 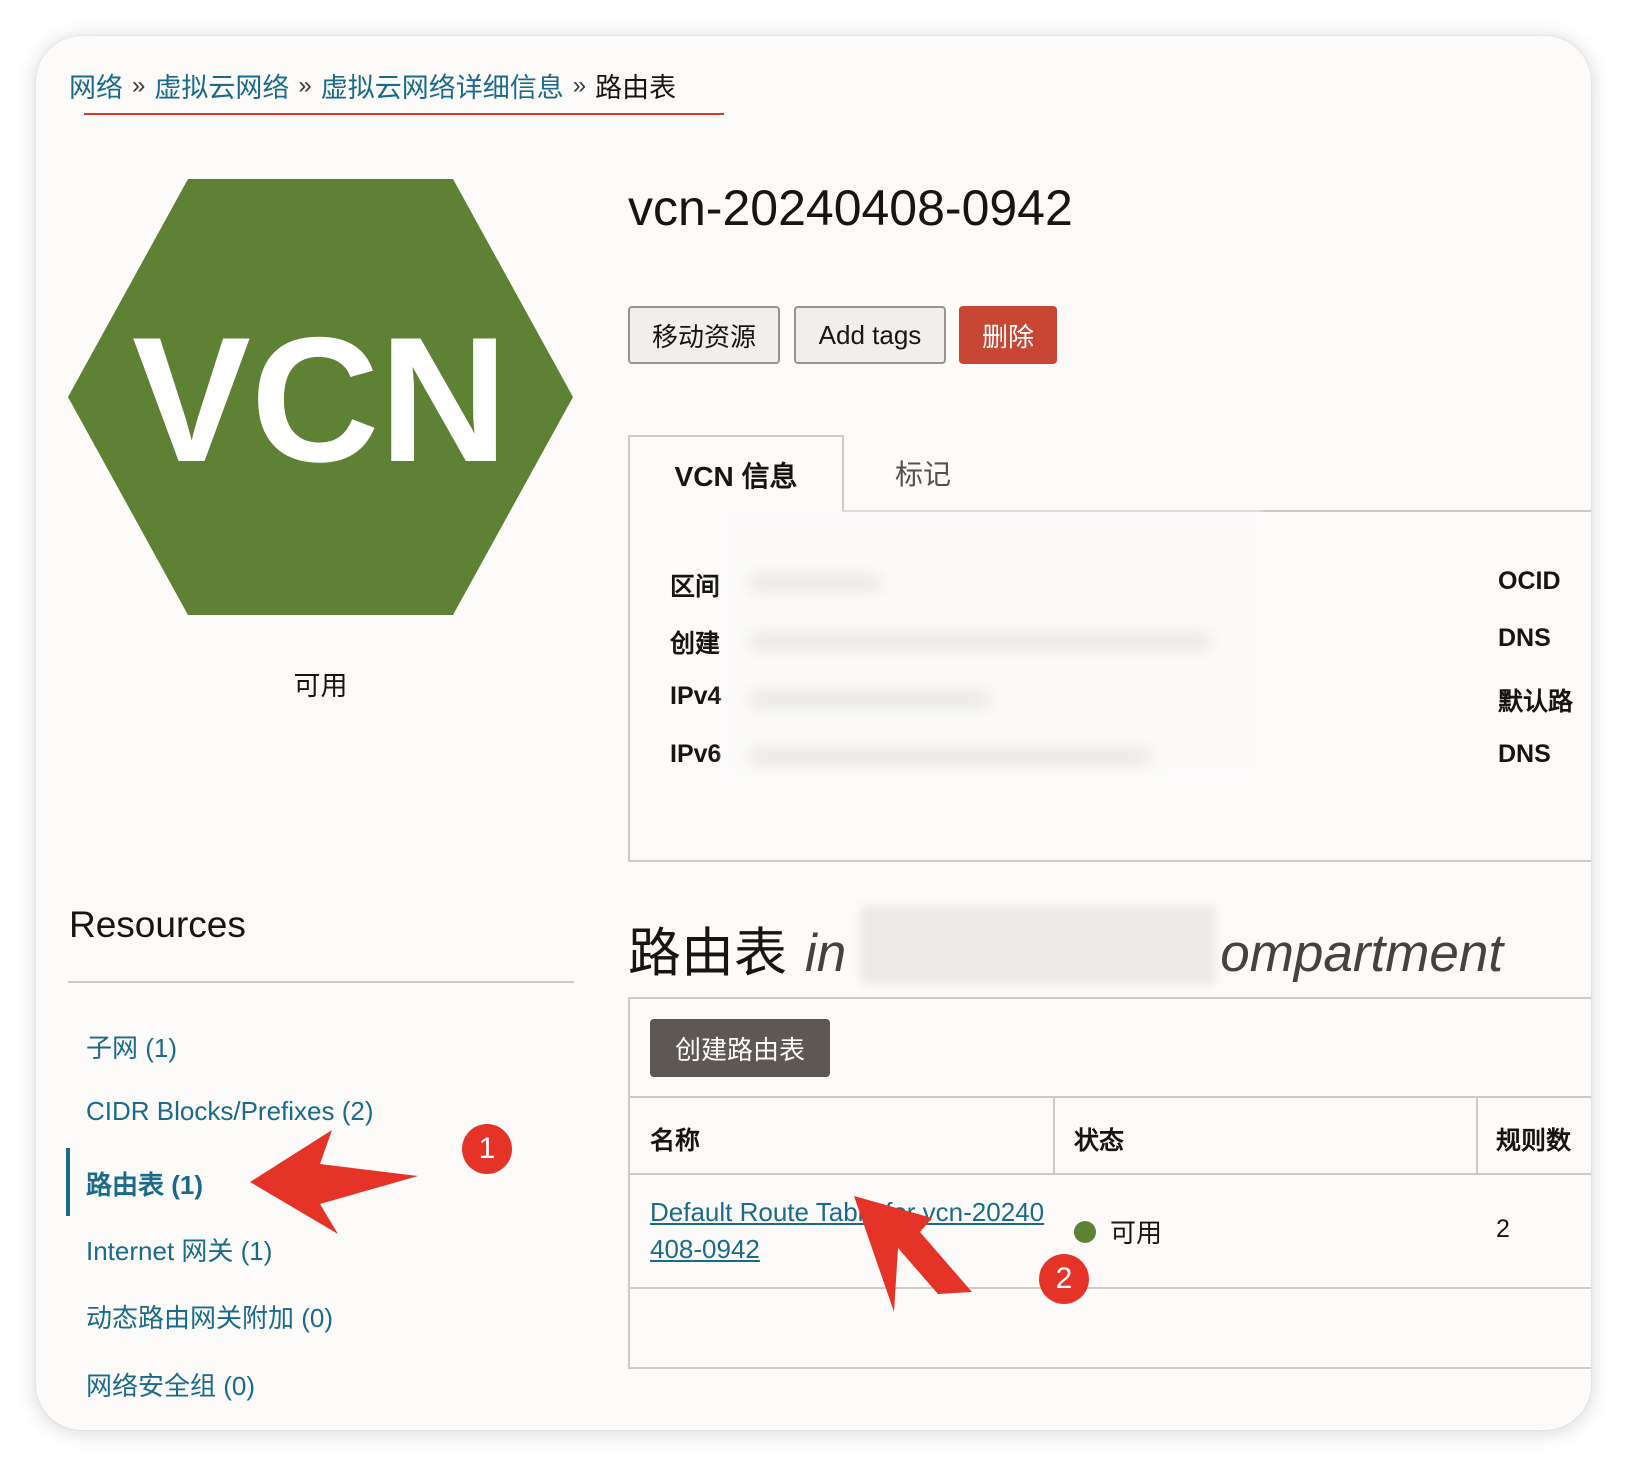 I want to click on annotation-badge-2: 2, so click(x=1064, y=1279).